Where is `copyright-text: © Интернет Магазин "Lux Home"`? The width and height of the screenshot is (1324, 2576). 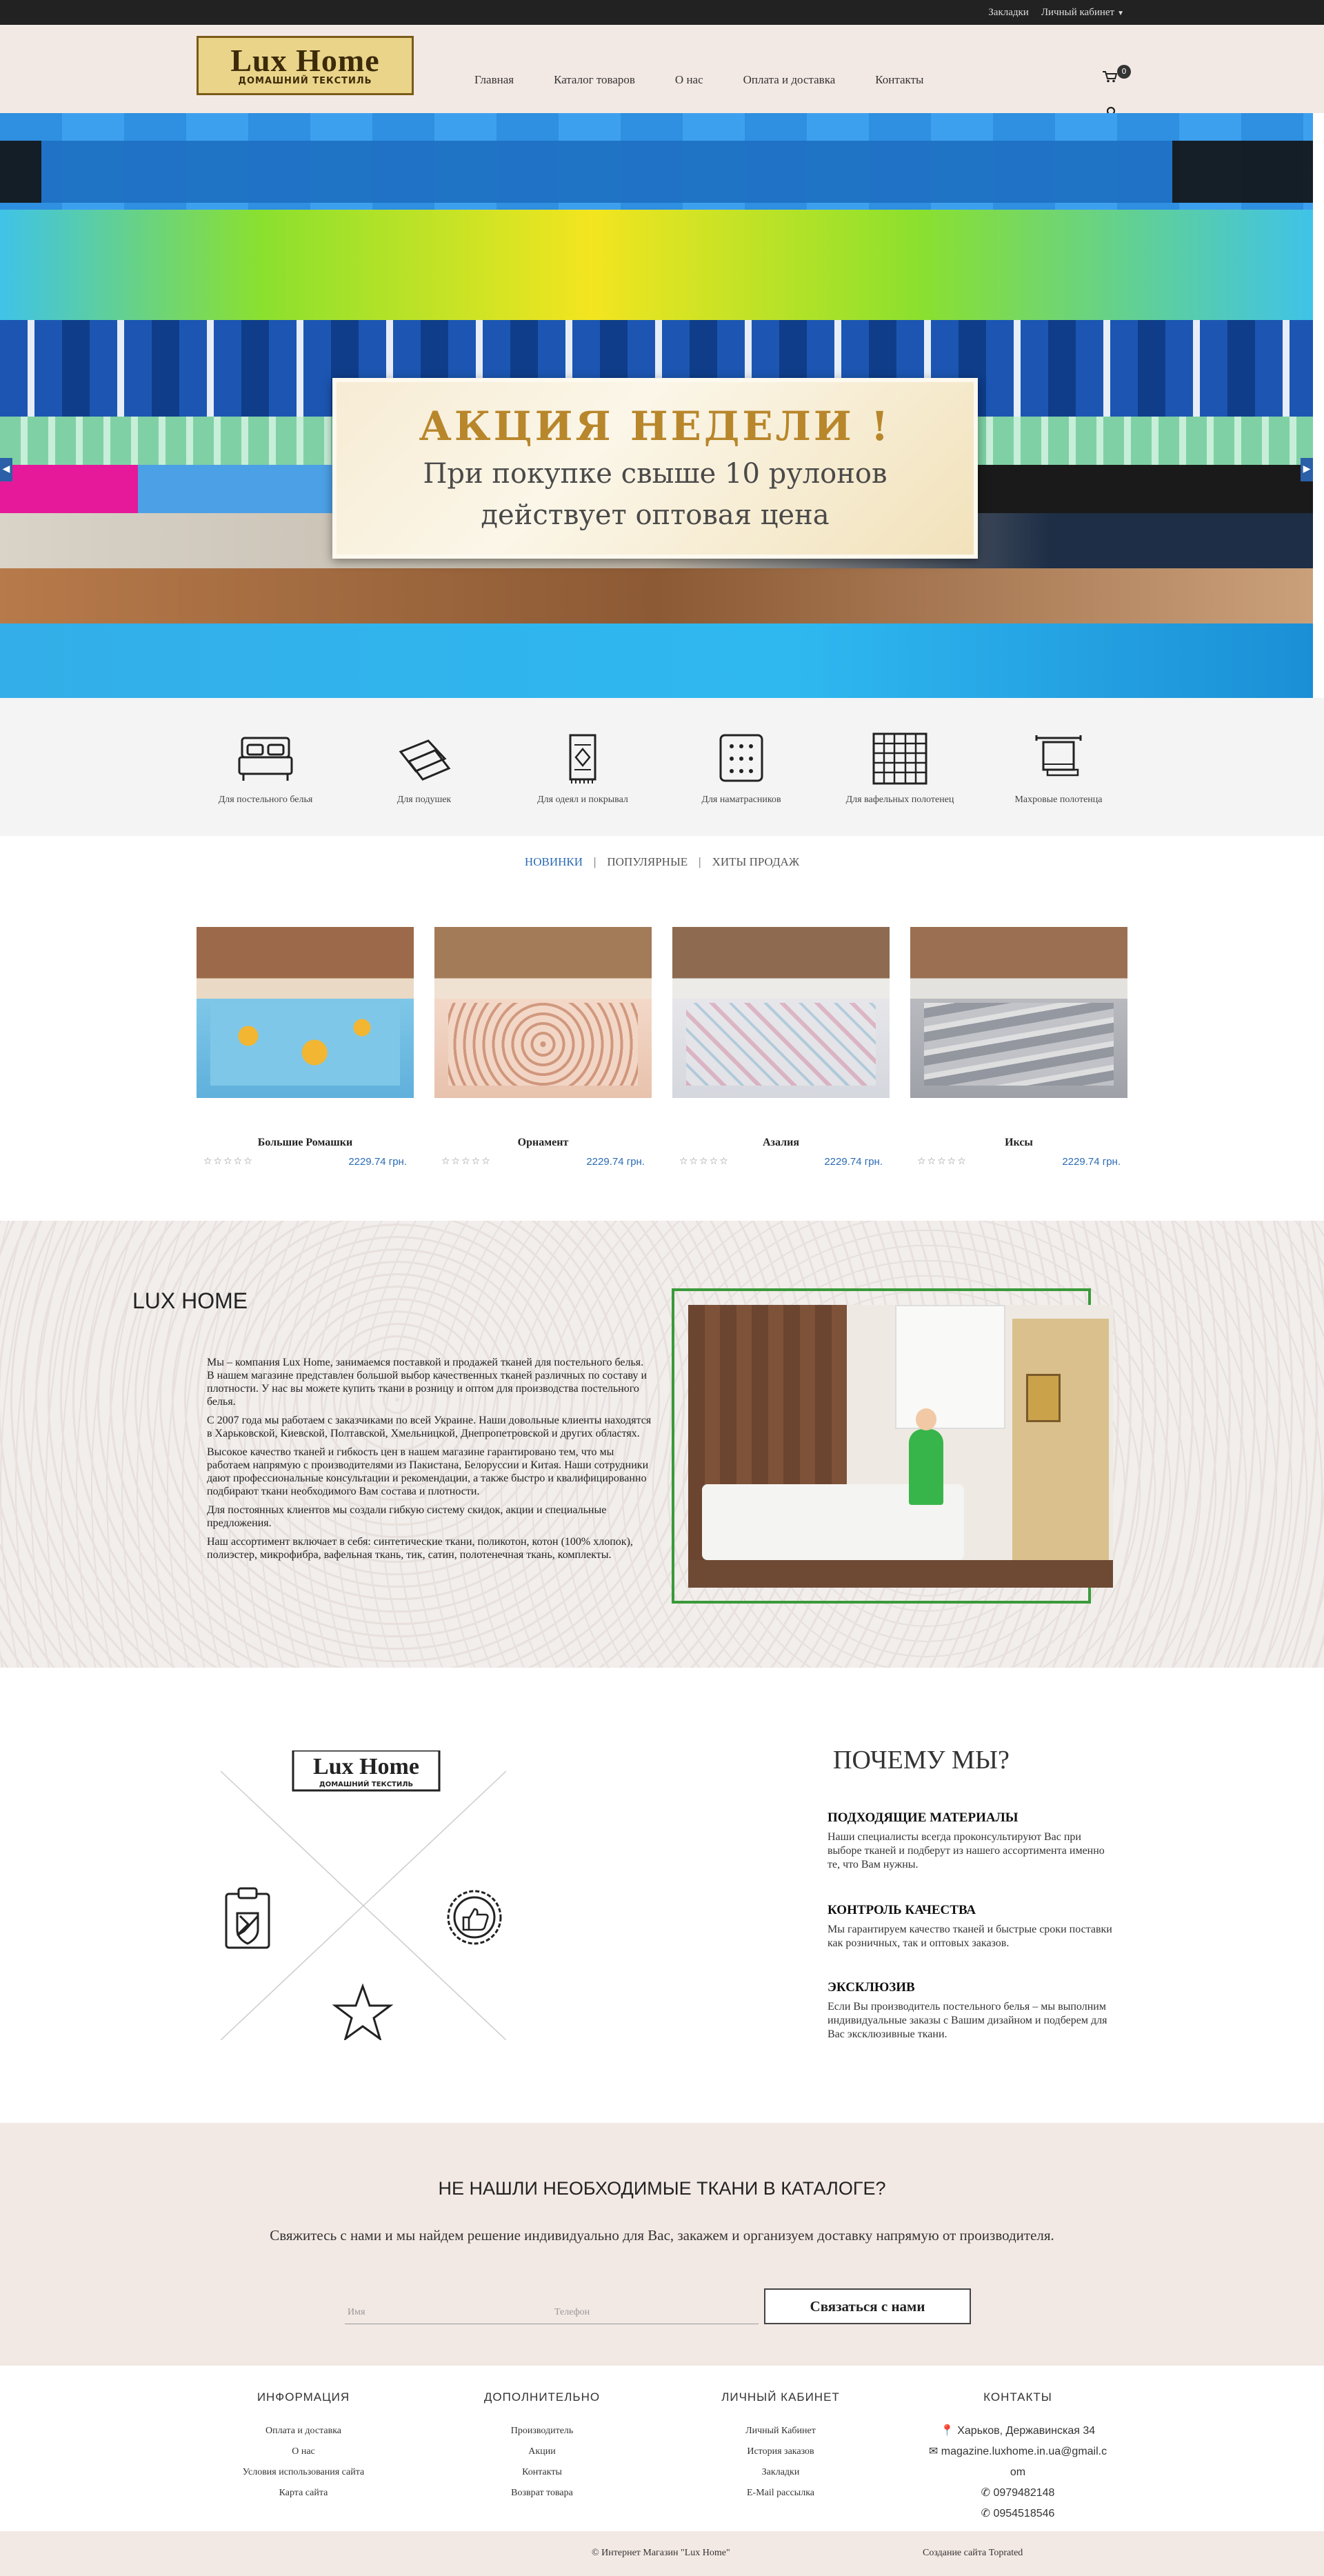 copyright-text: © Интернет Магазин "Lux Home" is located at coordinates (661, 2553).